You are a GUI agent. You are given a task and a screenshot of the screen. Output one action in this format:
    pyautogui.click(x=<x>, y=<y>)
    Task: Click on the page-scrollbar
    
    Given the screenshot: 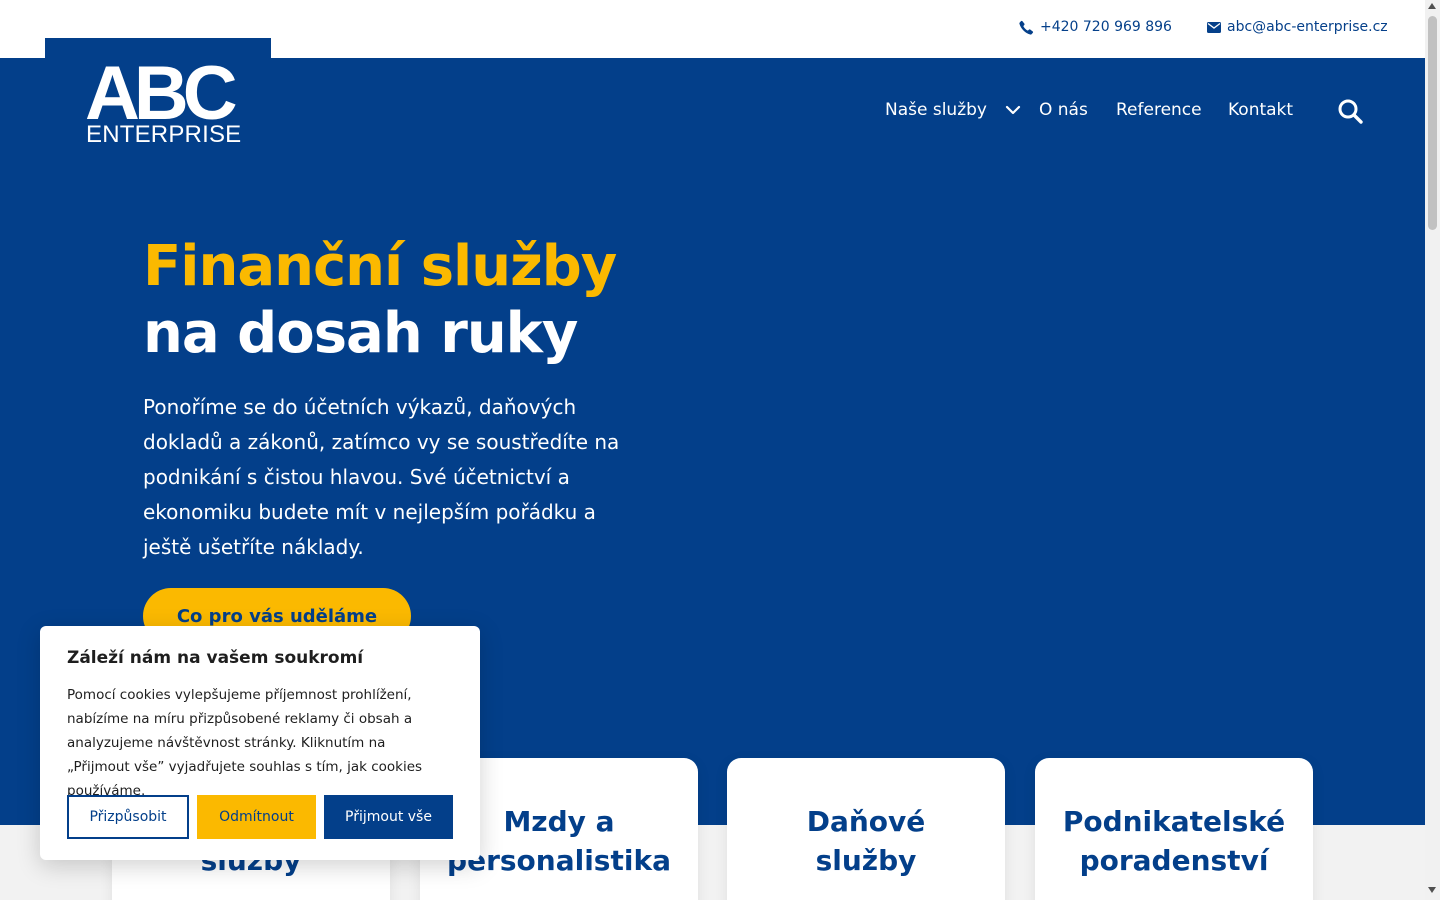 What is the action you would take?
    pyautogui.click(x=1432, y=450)
    